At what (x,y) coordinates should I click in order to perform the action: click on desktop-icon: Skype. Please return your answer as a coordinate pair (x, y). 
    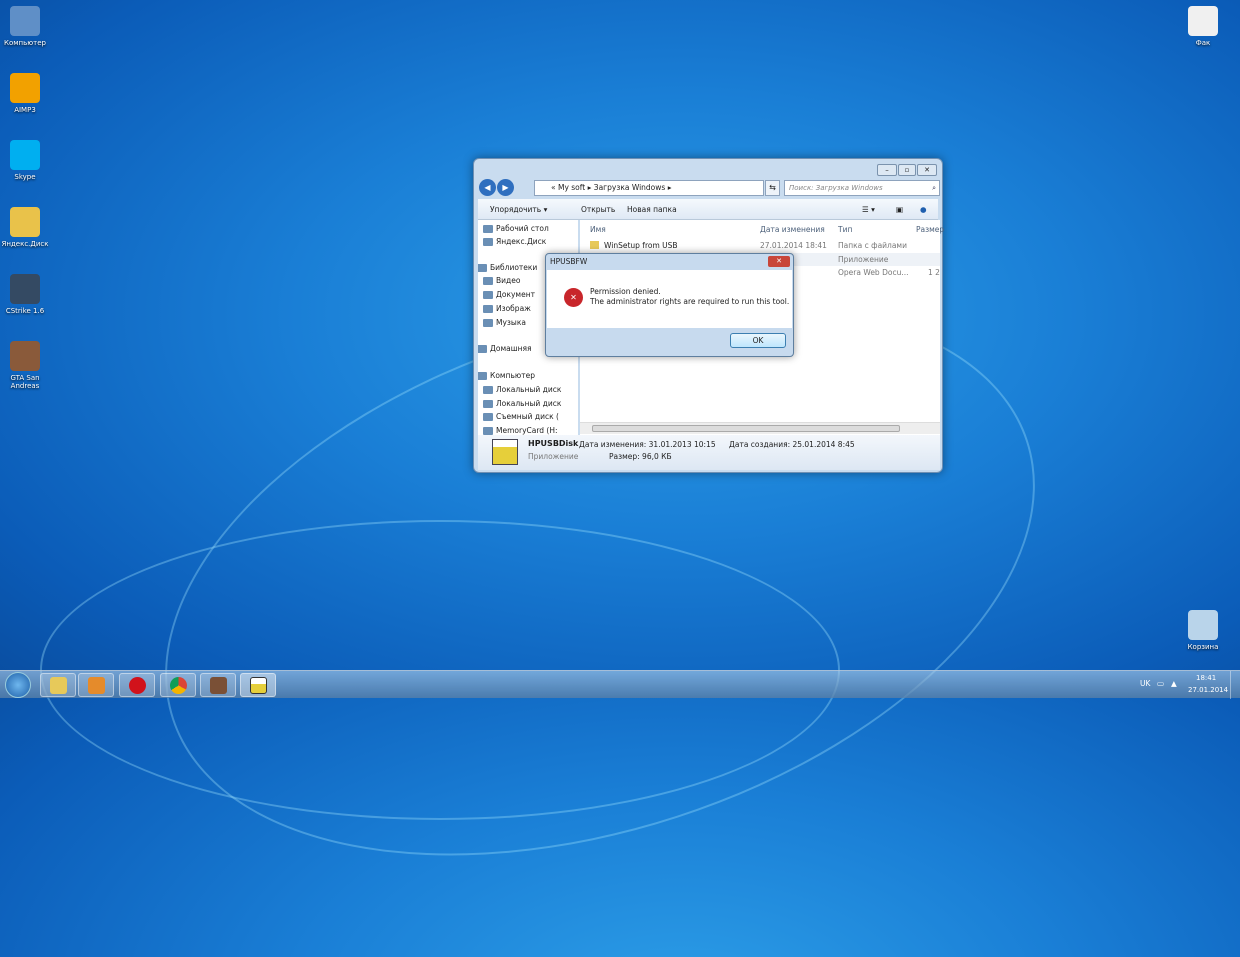
    Looking at the image, I should click on (25, 160).